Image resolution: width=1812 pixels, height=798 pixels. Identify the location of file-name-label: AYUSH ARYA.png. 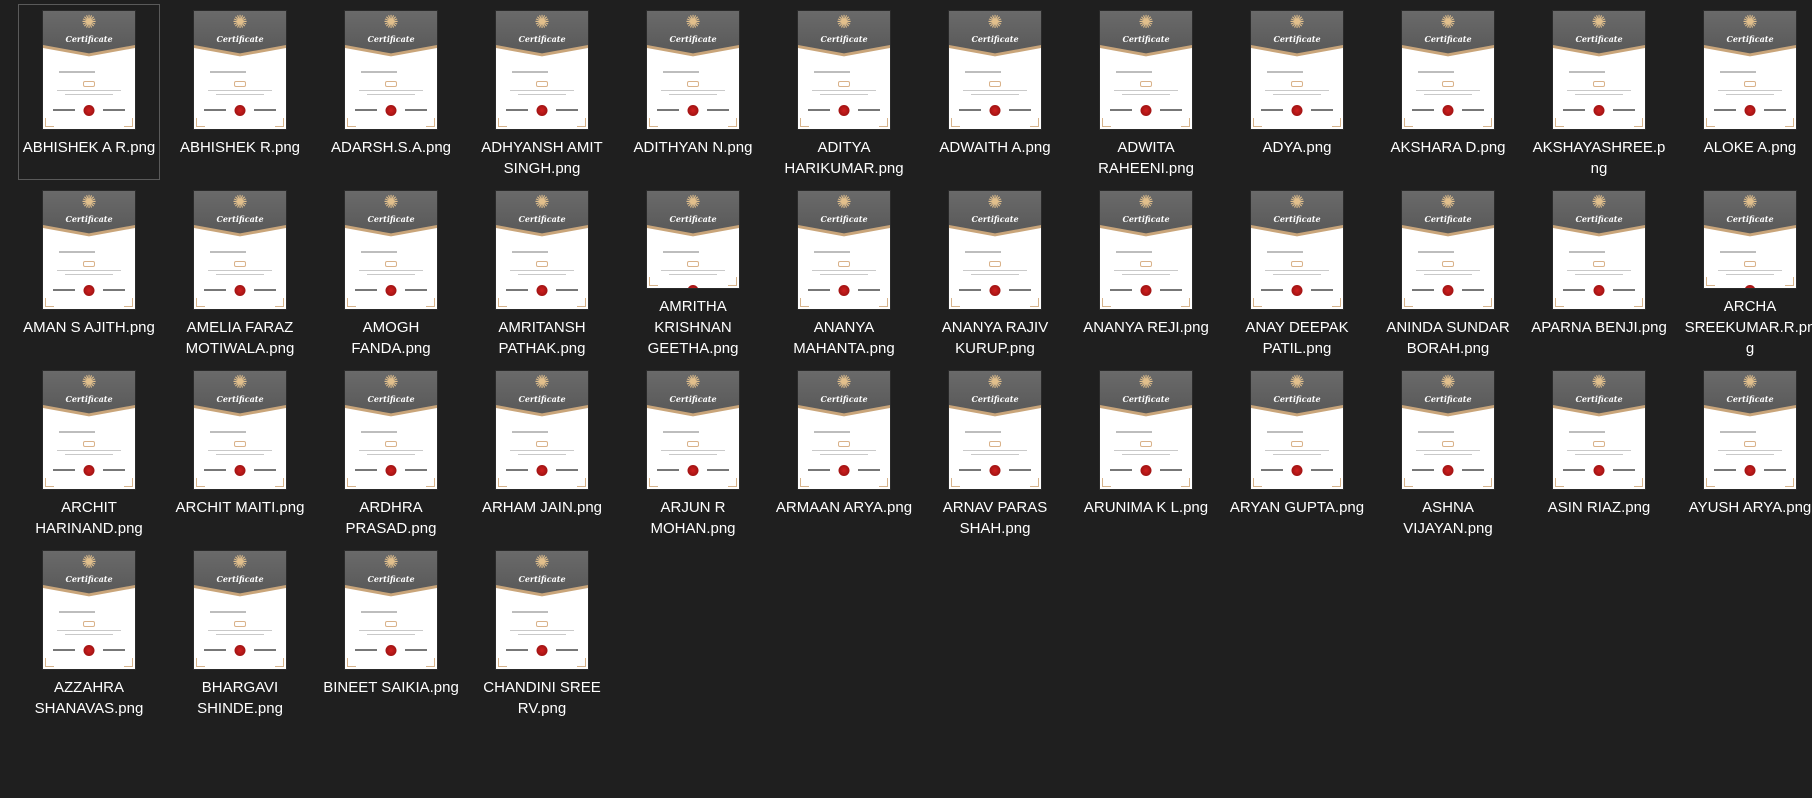
(1746, 507).